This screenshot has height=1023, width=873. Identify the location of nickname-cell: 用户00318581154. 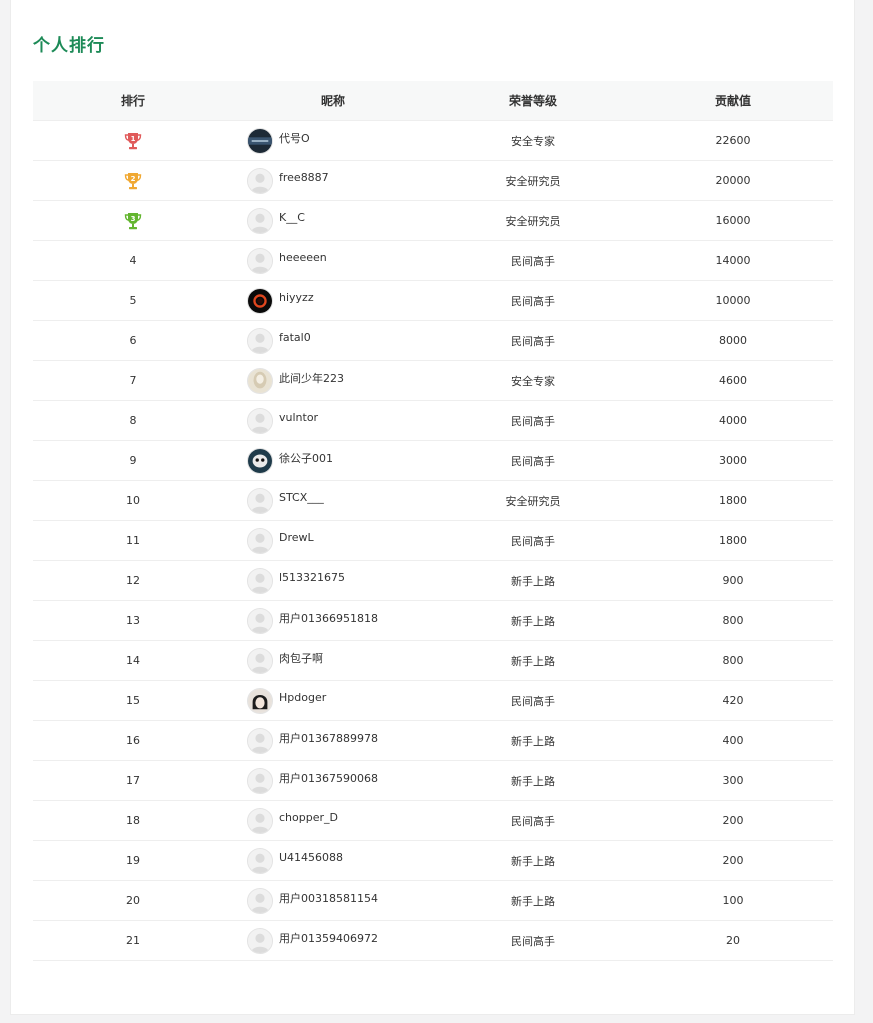
(333, 900).